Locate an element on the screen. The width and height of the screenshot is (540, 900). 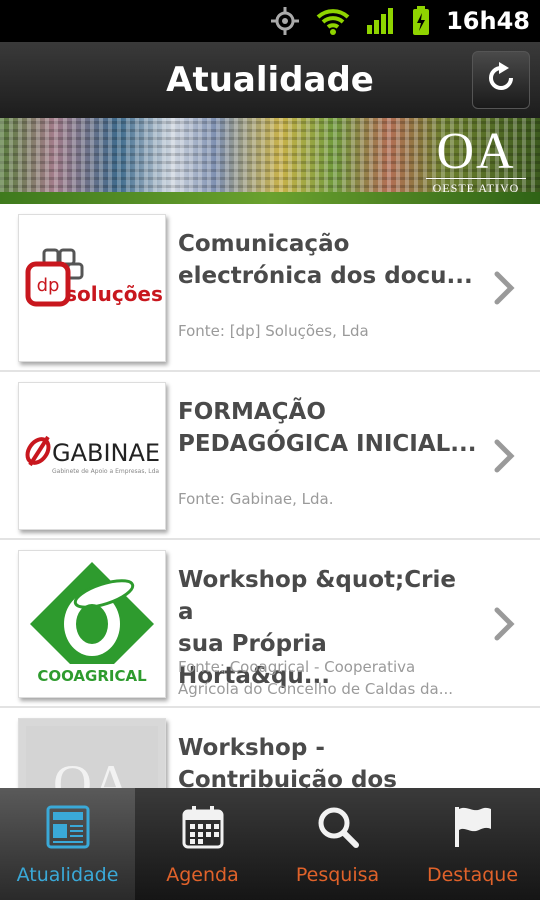
signal-icon is located at coordinates (381, 21).